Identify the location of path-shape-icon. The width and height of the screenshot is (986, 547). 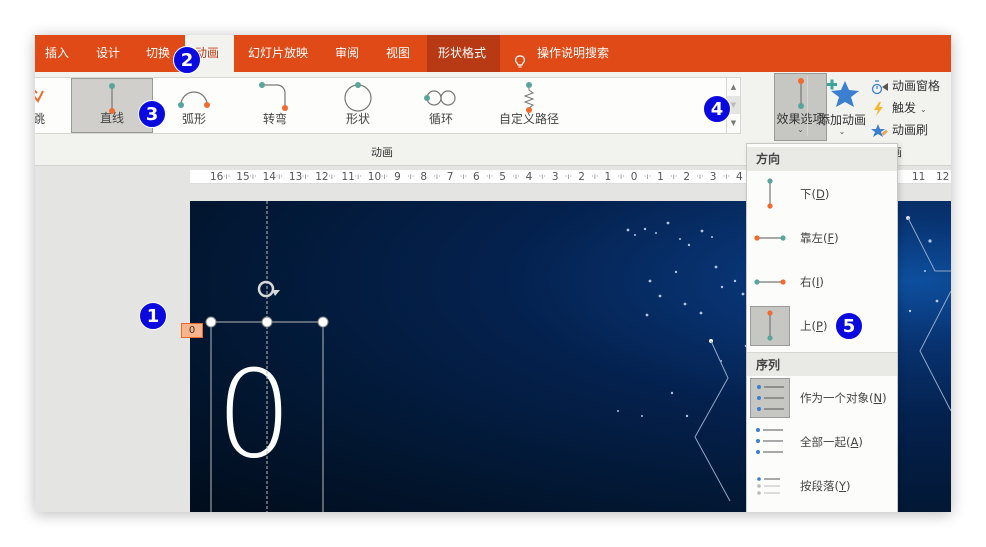
(358, 97).